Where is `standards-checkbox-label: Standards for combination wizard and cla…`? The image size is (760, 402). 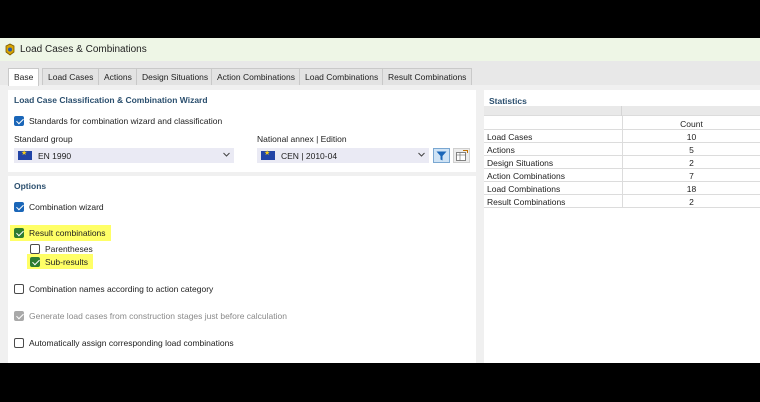 standards-checkbox-label: Standards for combination wizard and cla… is located at coordinates (126, 121).